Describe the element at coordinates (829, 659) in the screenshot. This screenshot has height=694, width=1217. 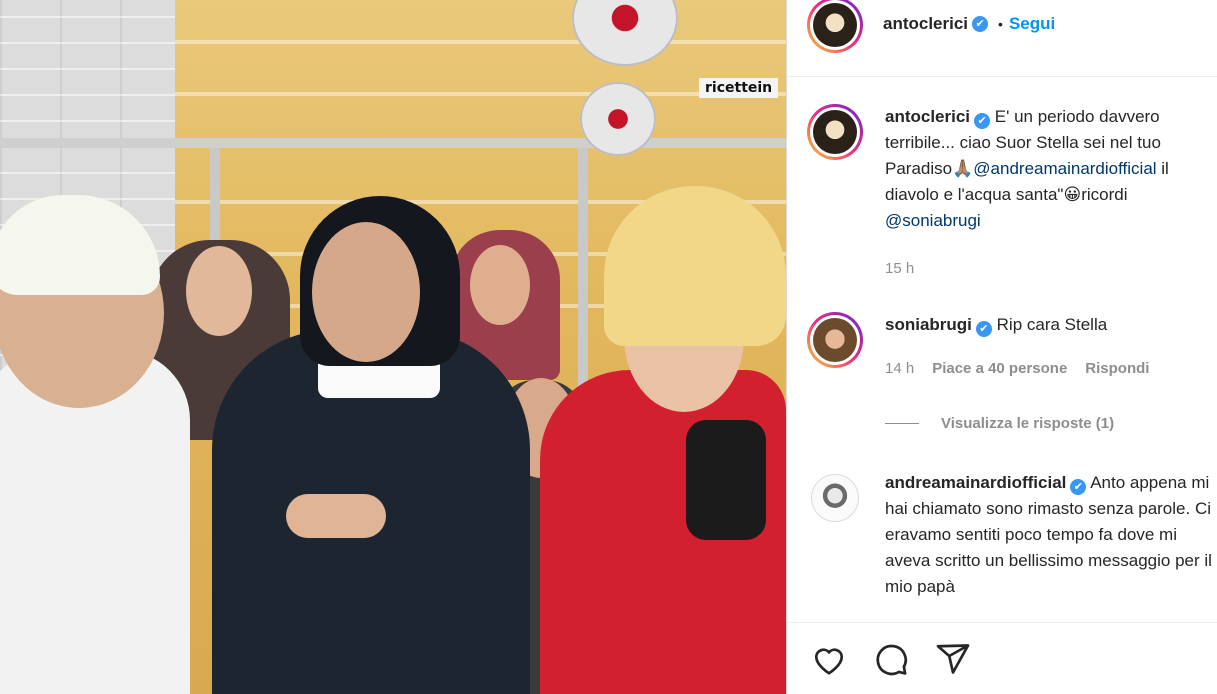
I see `heart-icon` at that location.